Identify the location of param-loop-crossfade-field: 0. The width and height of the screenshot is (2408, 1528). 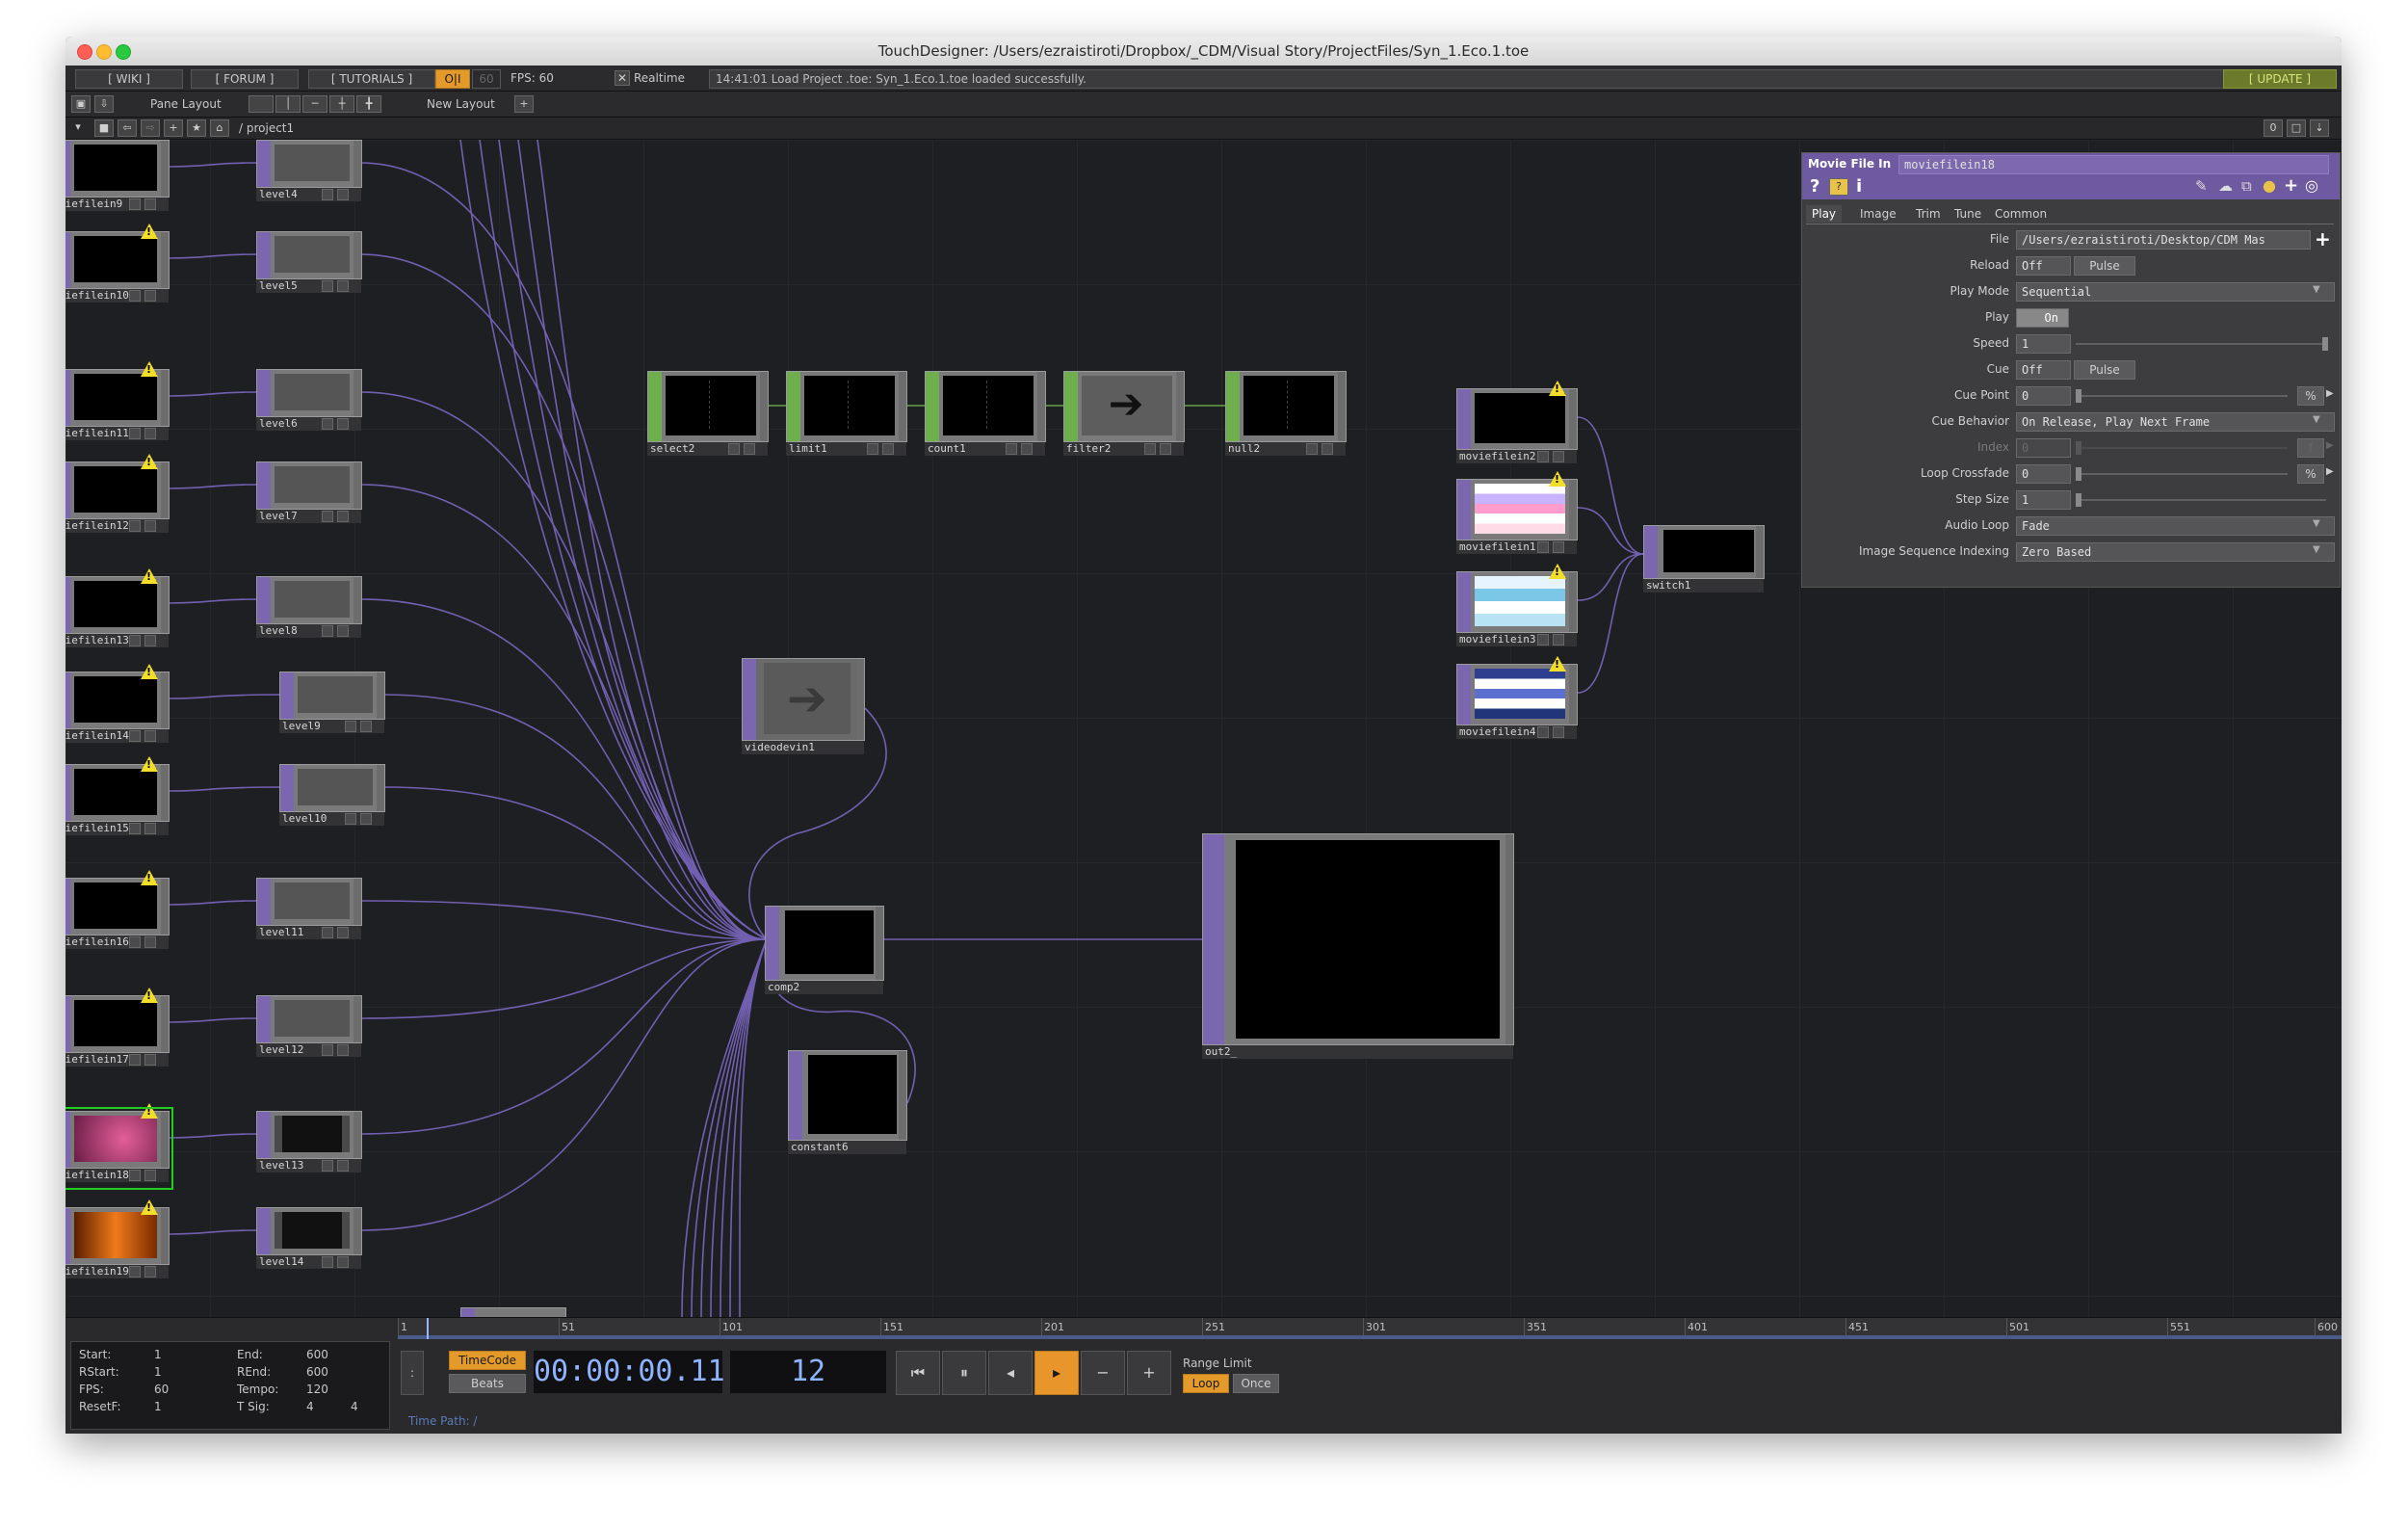
(2043, 474).